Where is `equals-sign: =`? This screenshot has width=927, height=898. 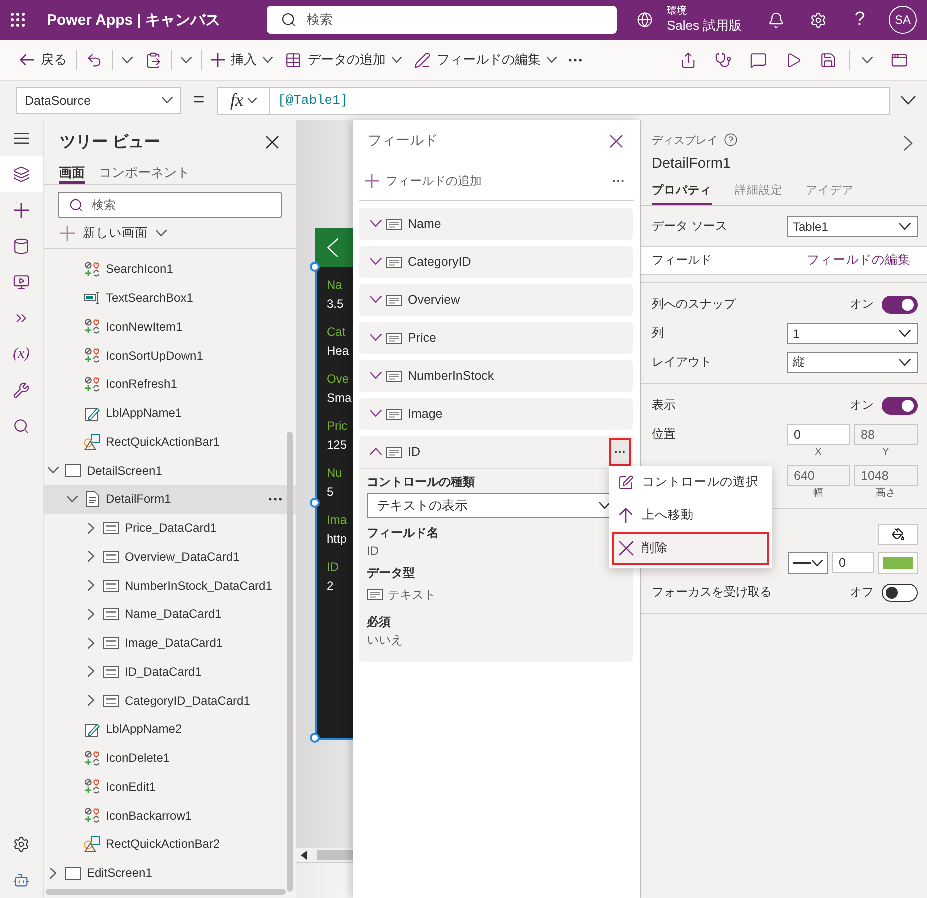 equals-sign: = is located at coordinates (199, 100).